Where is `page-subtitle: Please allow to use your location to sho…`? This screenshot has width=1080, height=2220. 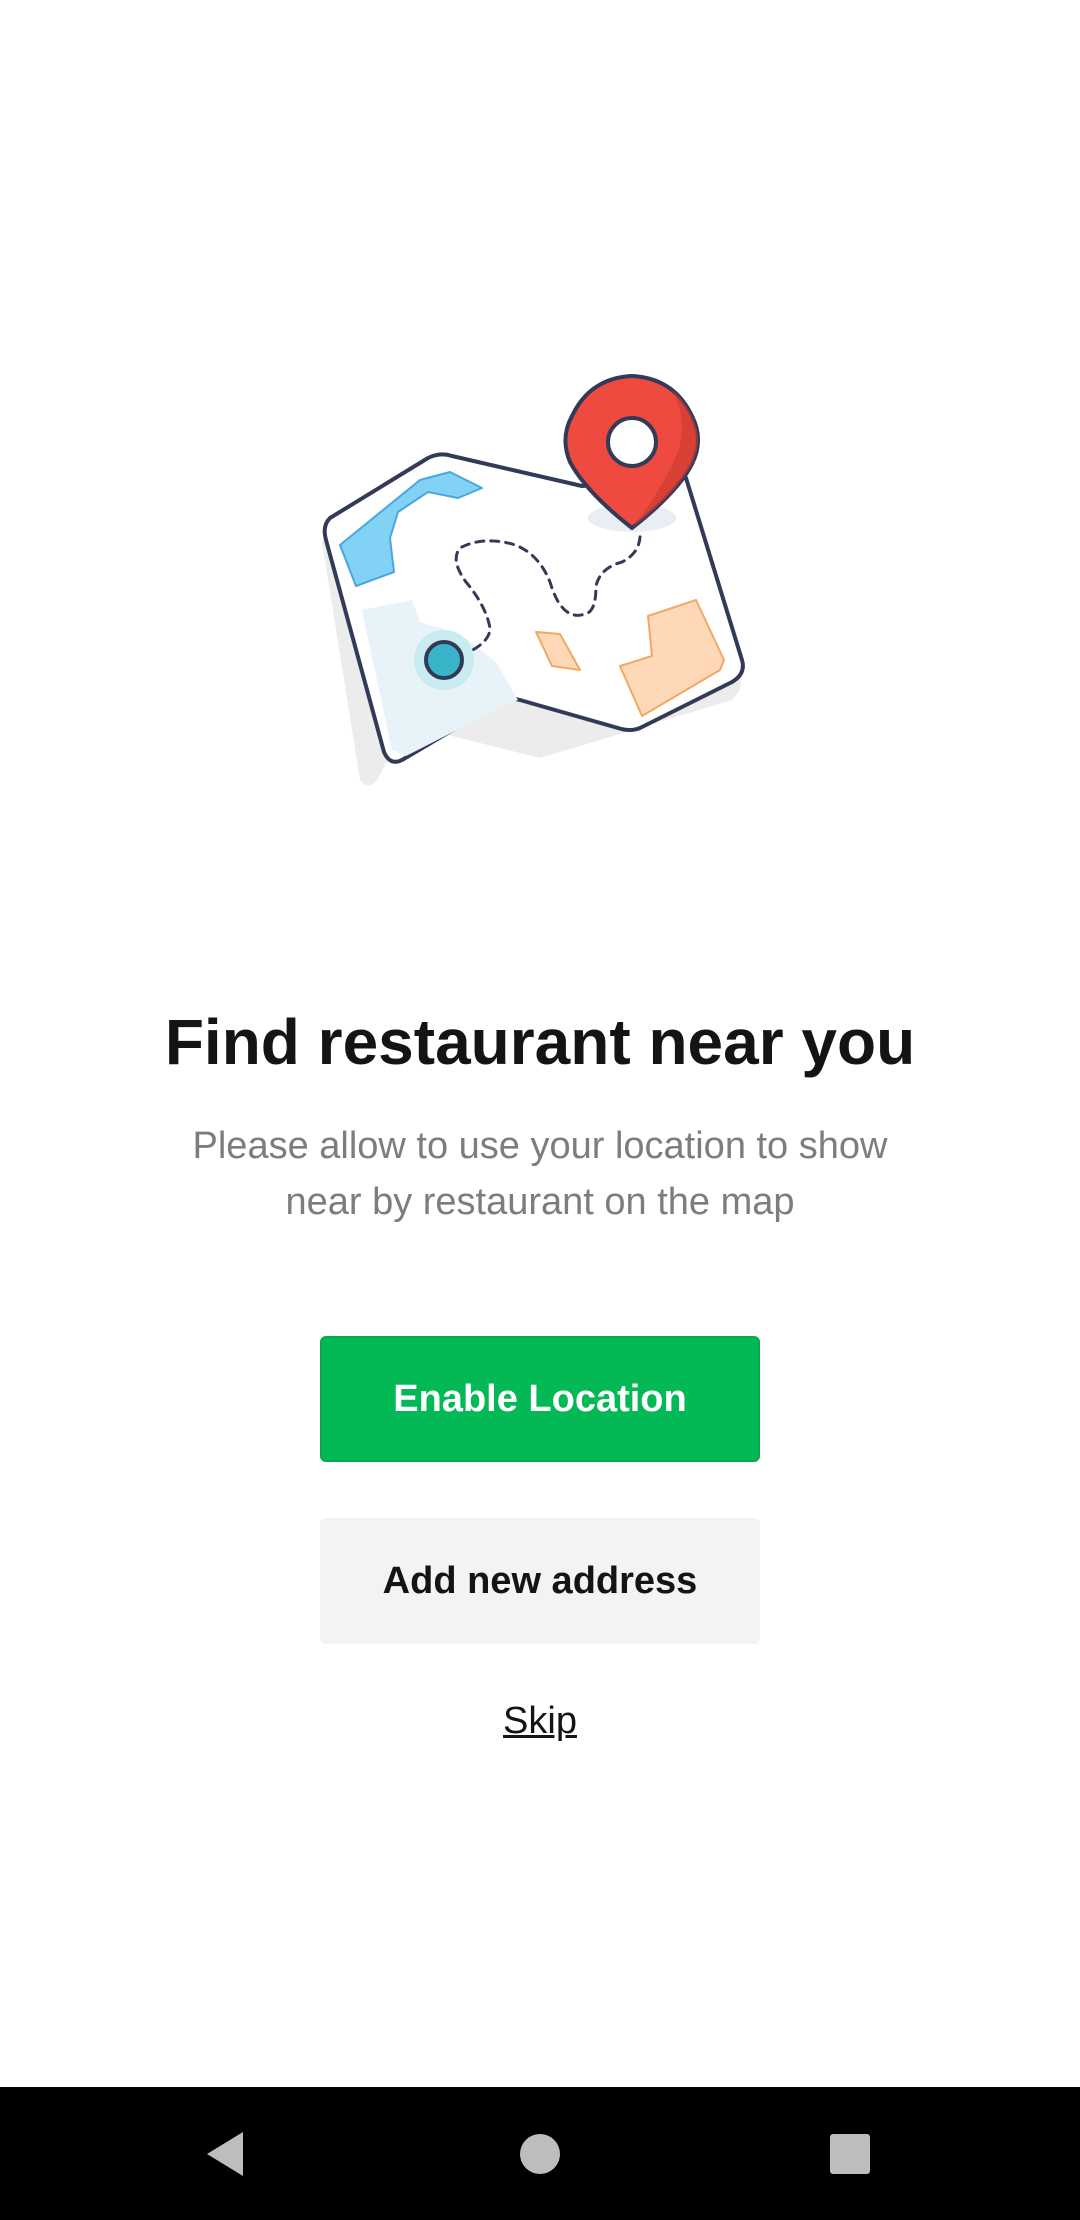 page-subtitle: Please allow to use your location to sho… is located at coordinates (540, 1174).